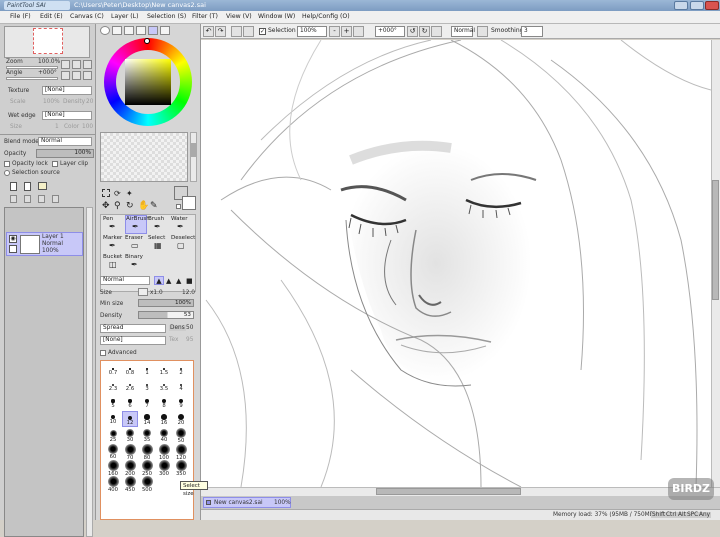  Describe the element at coordinates (181, 369) in the screenshot. I see `brush-size-2: 2` at that location.